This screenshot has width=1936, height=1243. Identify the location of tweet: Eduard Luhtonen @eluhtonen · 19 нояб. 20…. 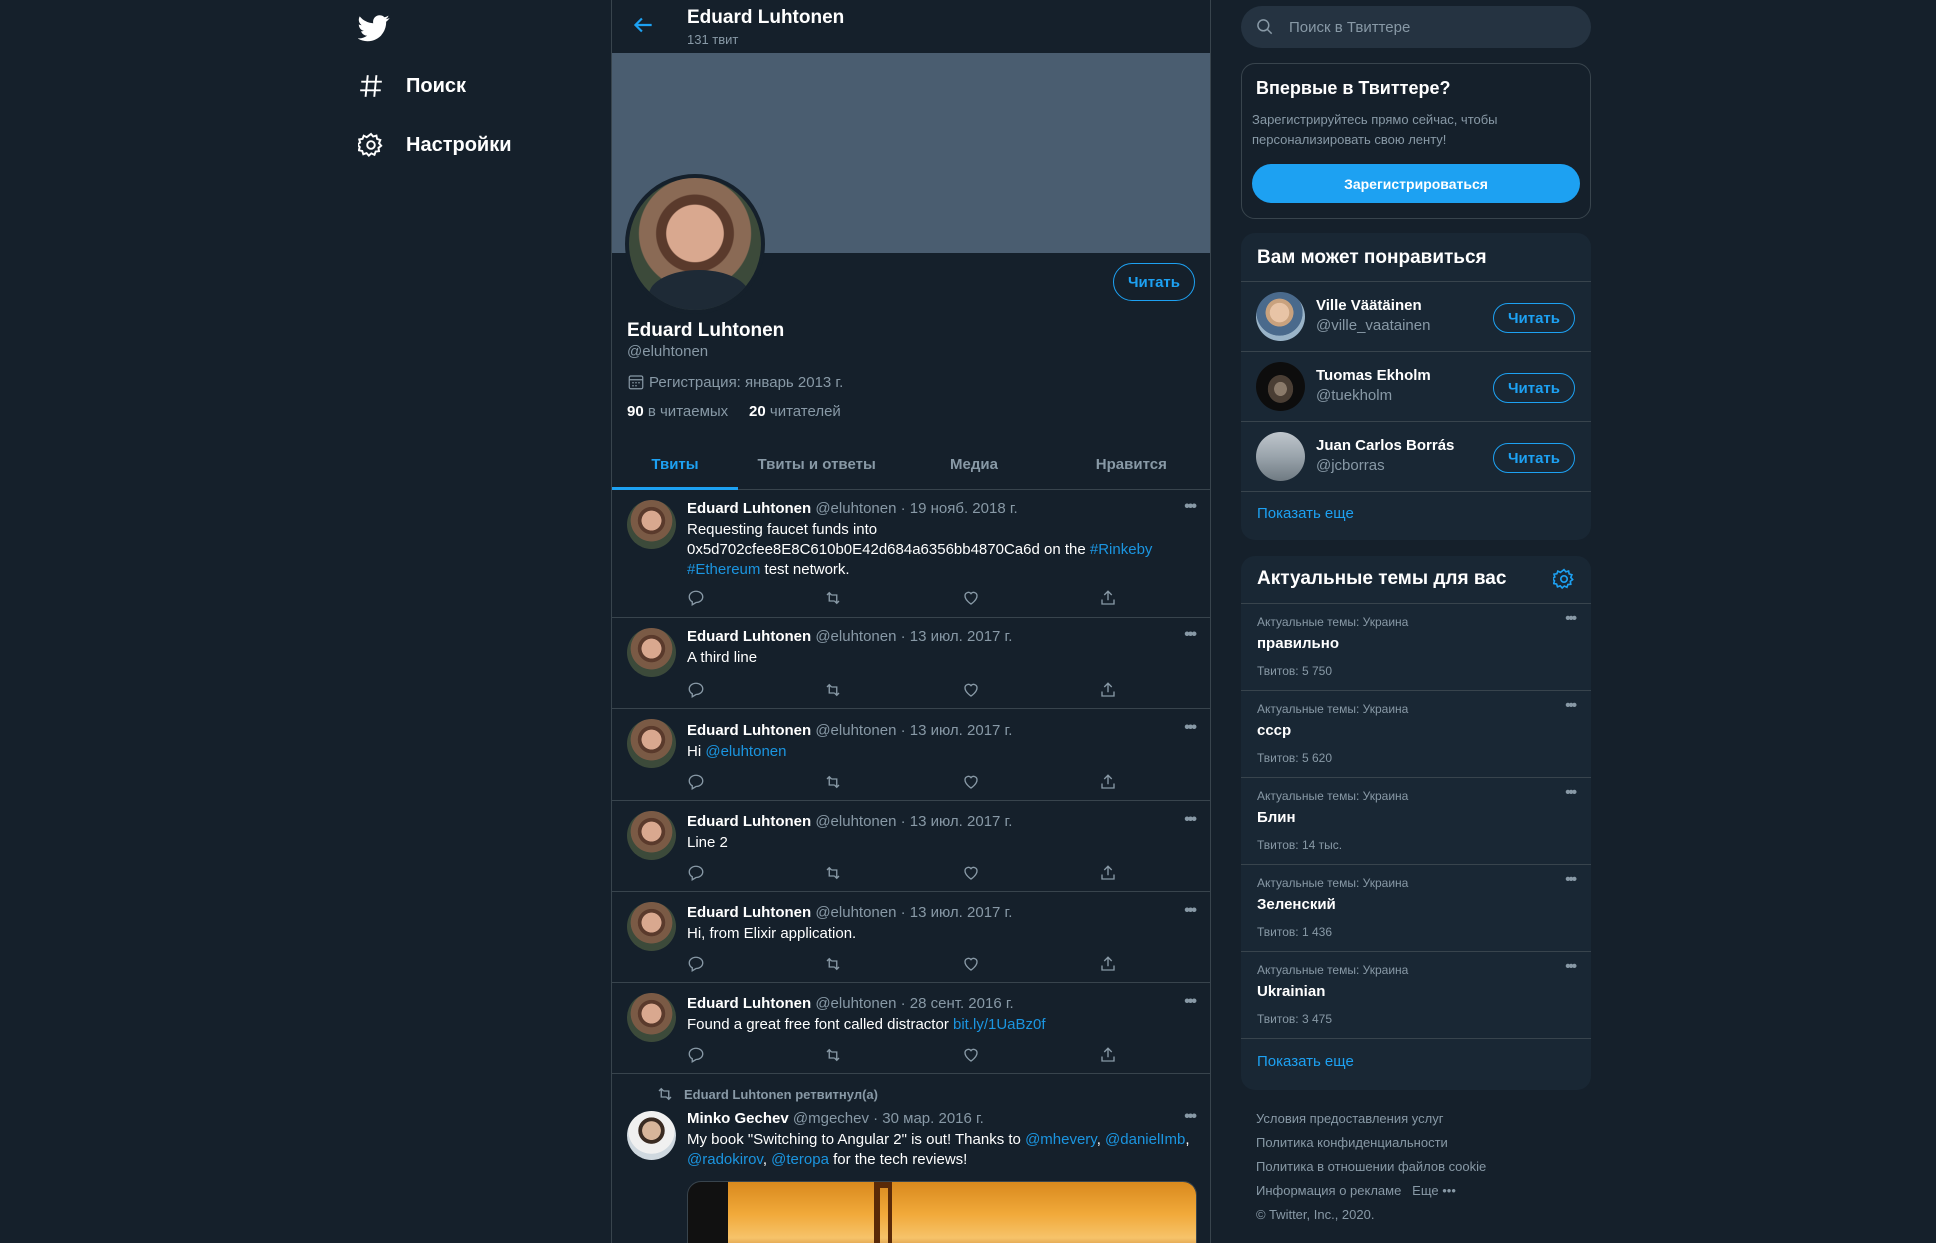
(911, 554).